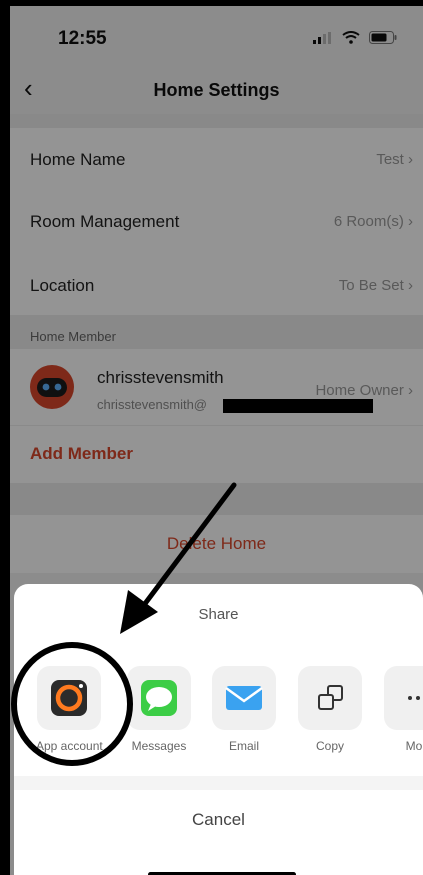 The image size is (423, 875). I want to click on share-option-messages: Messages, so click(159, 709).